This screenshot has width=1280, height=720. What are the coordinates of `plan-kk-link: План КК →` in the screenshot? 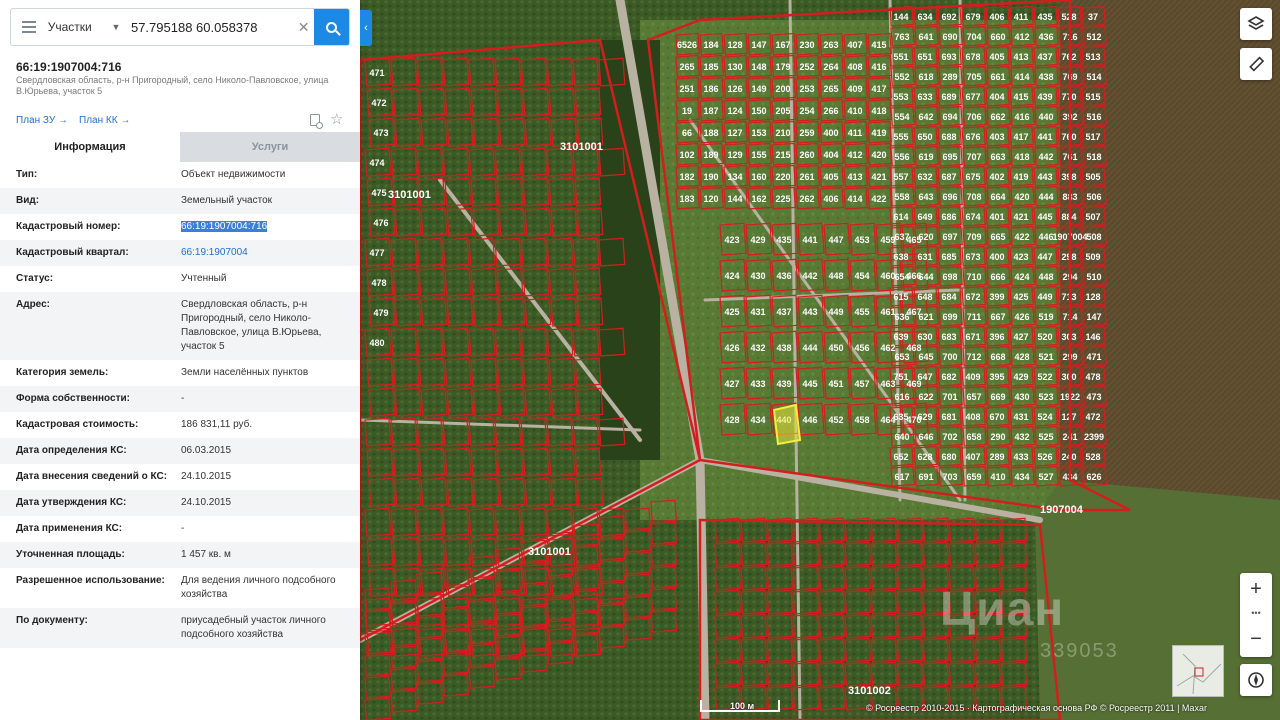 It's located at (104, 120).